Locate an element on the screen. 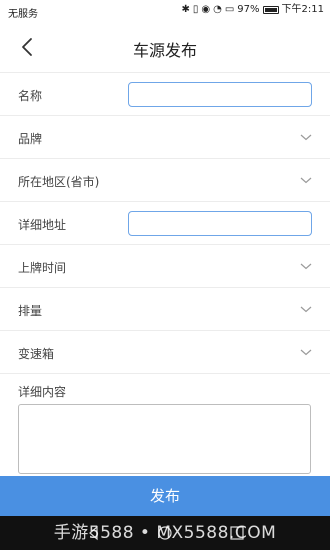 This screenshot has width=330, height=550. status-bar: 无服务 ✱ ▯ ◉ ◔ ▭ 97% 下午2:11 is located at coordinates (165, 11).